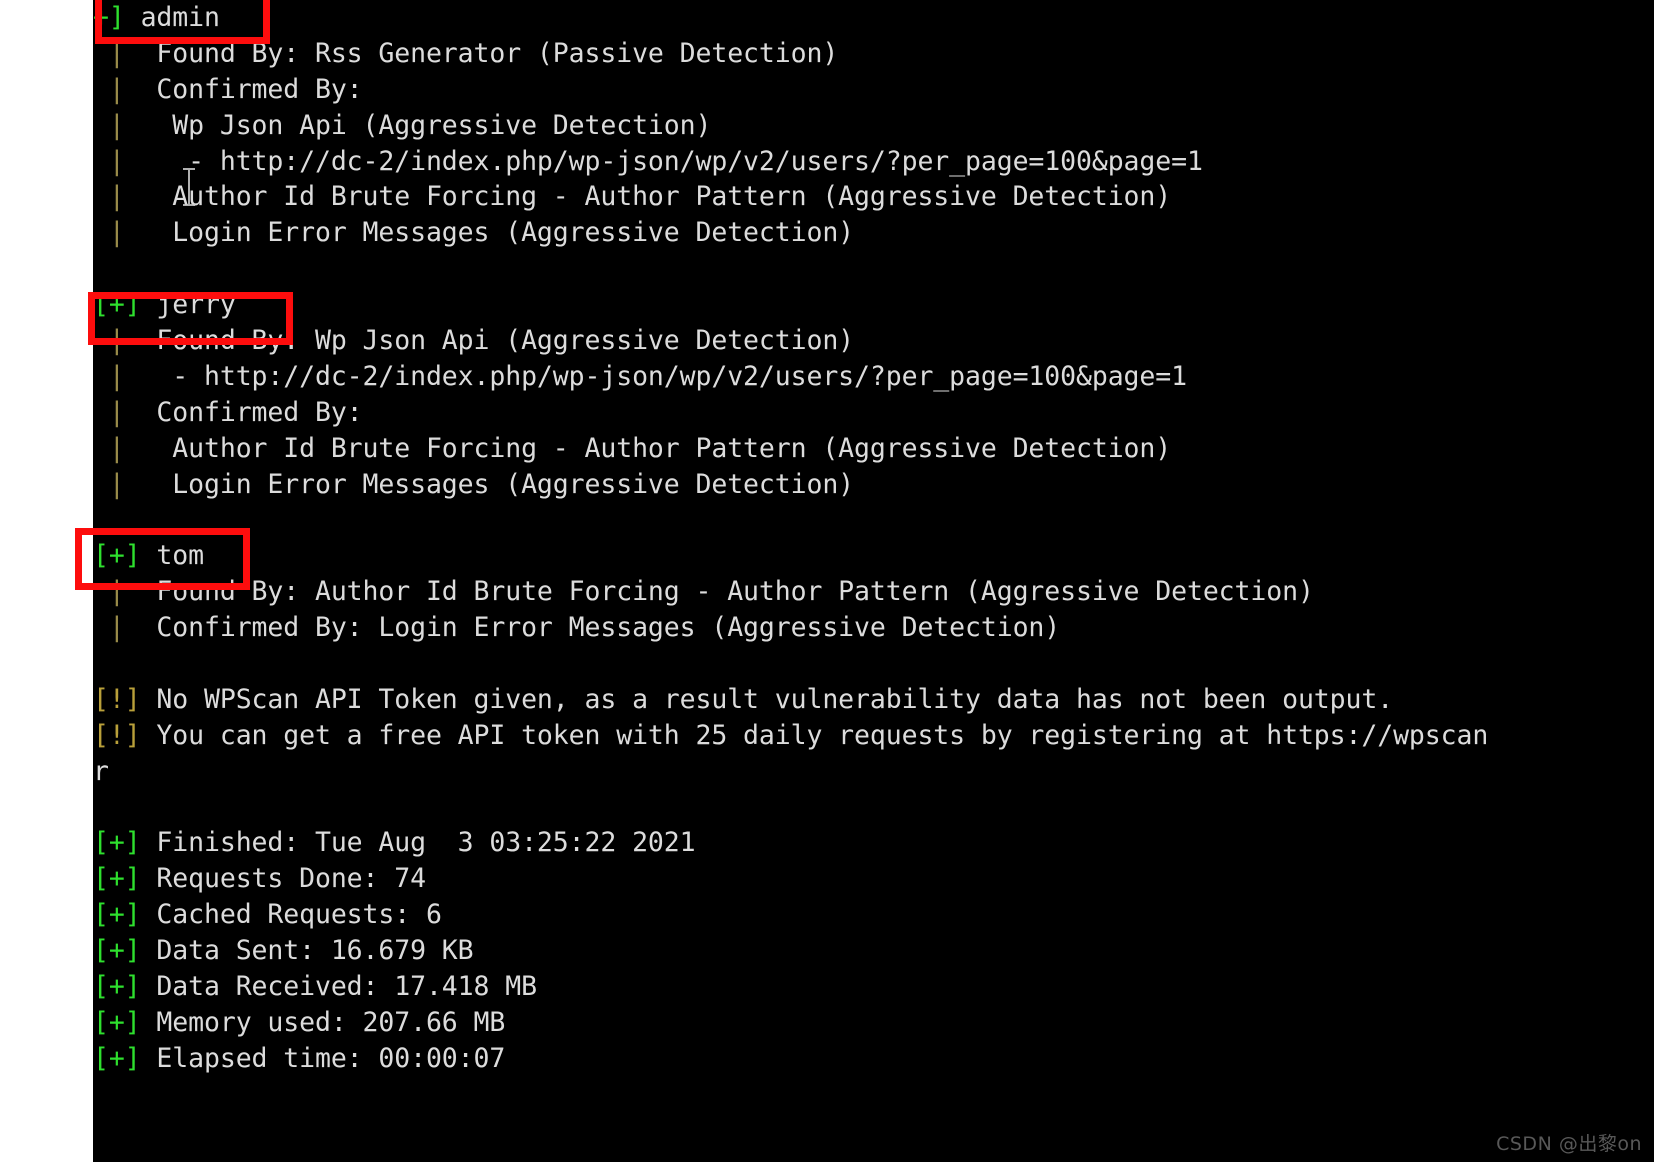 The image size is (1654, 1162). Describe the element at coordinates (307, 951) in the screenshot. I see `line-text: Data Sent: 16.679 KB` at that location.